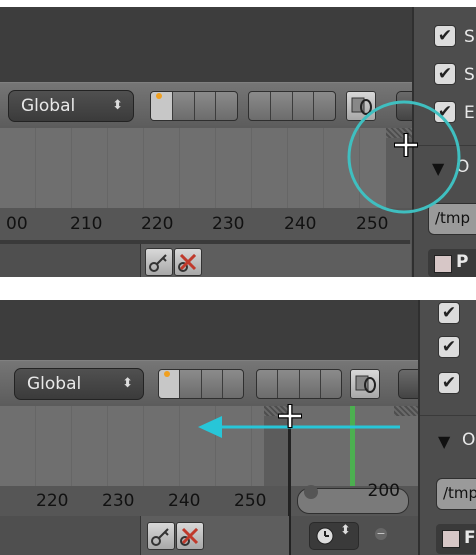 Image resolution: width=476 pixels, height=555 pixels. Describe the element at coordinates (250, 501) in the screenshot. I see `ruler-tick-label: 250` at that location.